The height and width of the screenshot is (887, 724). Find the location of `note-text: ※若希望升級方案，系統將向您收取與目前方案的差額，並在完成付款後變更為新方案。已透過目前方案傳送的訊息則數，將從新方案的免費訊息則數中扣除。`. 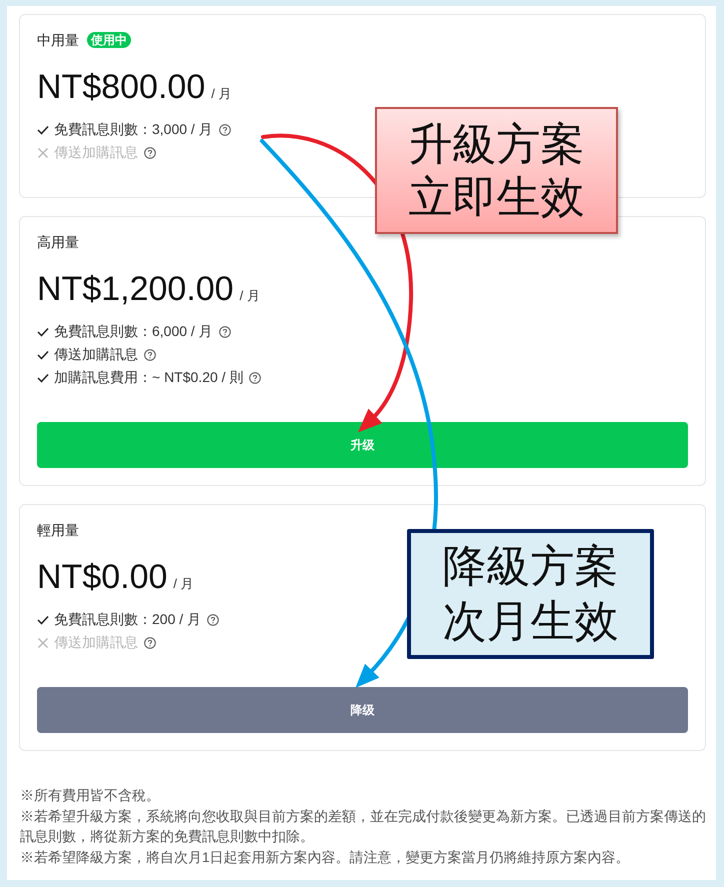

note-text: ※若希望升級方案，系統將向您收取與目前方案的差額，並在完成付款後變更為新方案。已透過目前方案傳送的訊息則數，將從新方案的免費訊息則數中扣除。 is located at coordinates (363, 827).